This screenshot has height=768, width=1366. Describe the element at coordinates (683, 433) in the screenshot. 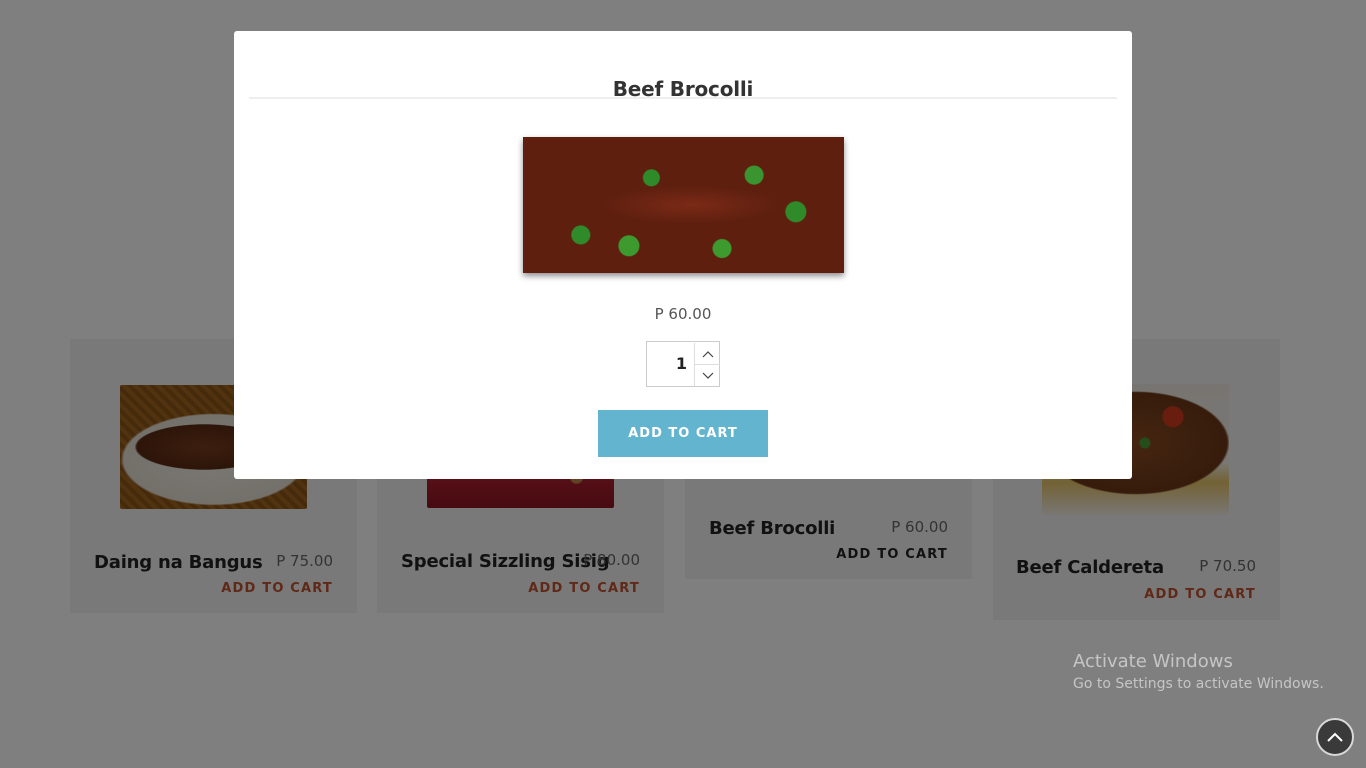

I see `add-to-cart-button: ADD TO CART` at that location.